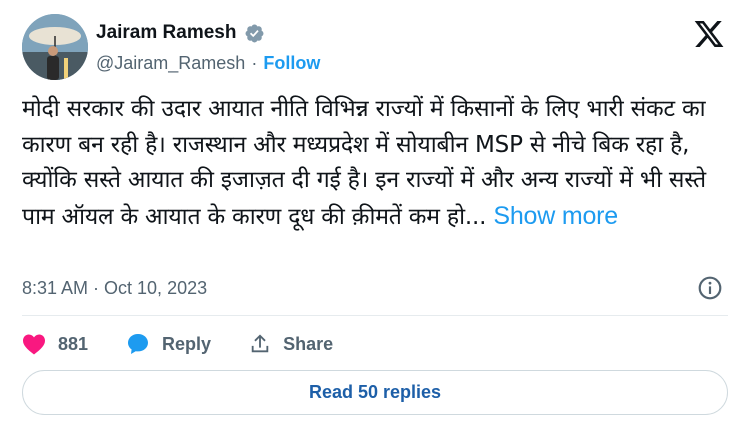 This screenshot has height=421, width=750. What do you see at coordinates (166, 33) in the screenshot?
I see `author-display-name: Jairam Ramesh` at bounding box center [166, 33].